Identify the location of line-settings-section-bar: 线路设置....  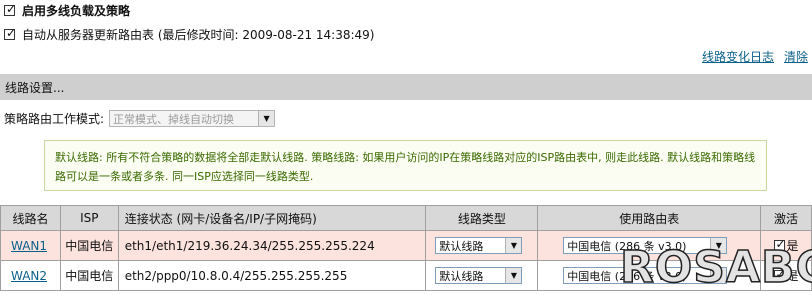
(406, 87).